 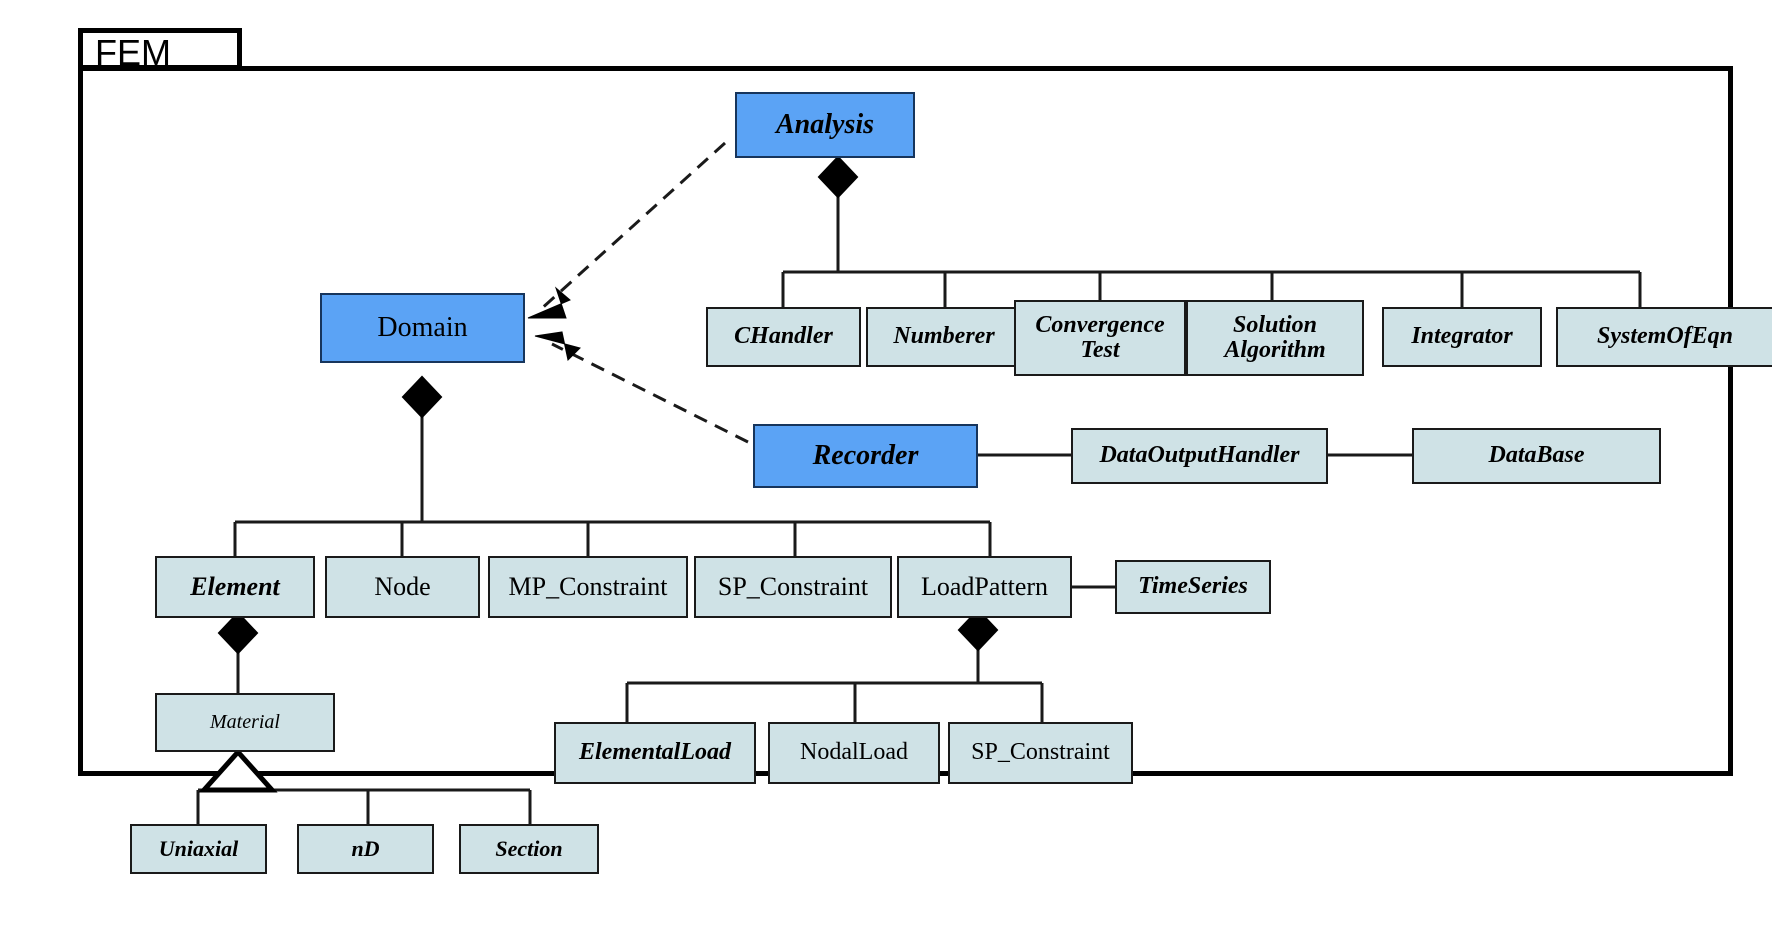 I want to click on class-box-mp-constraint: MP_Constraint, so click(x=588, y=587).